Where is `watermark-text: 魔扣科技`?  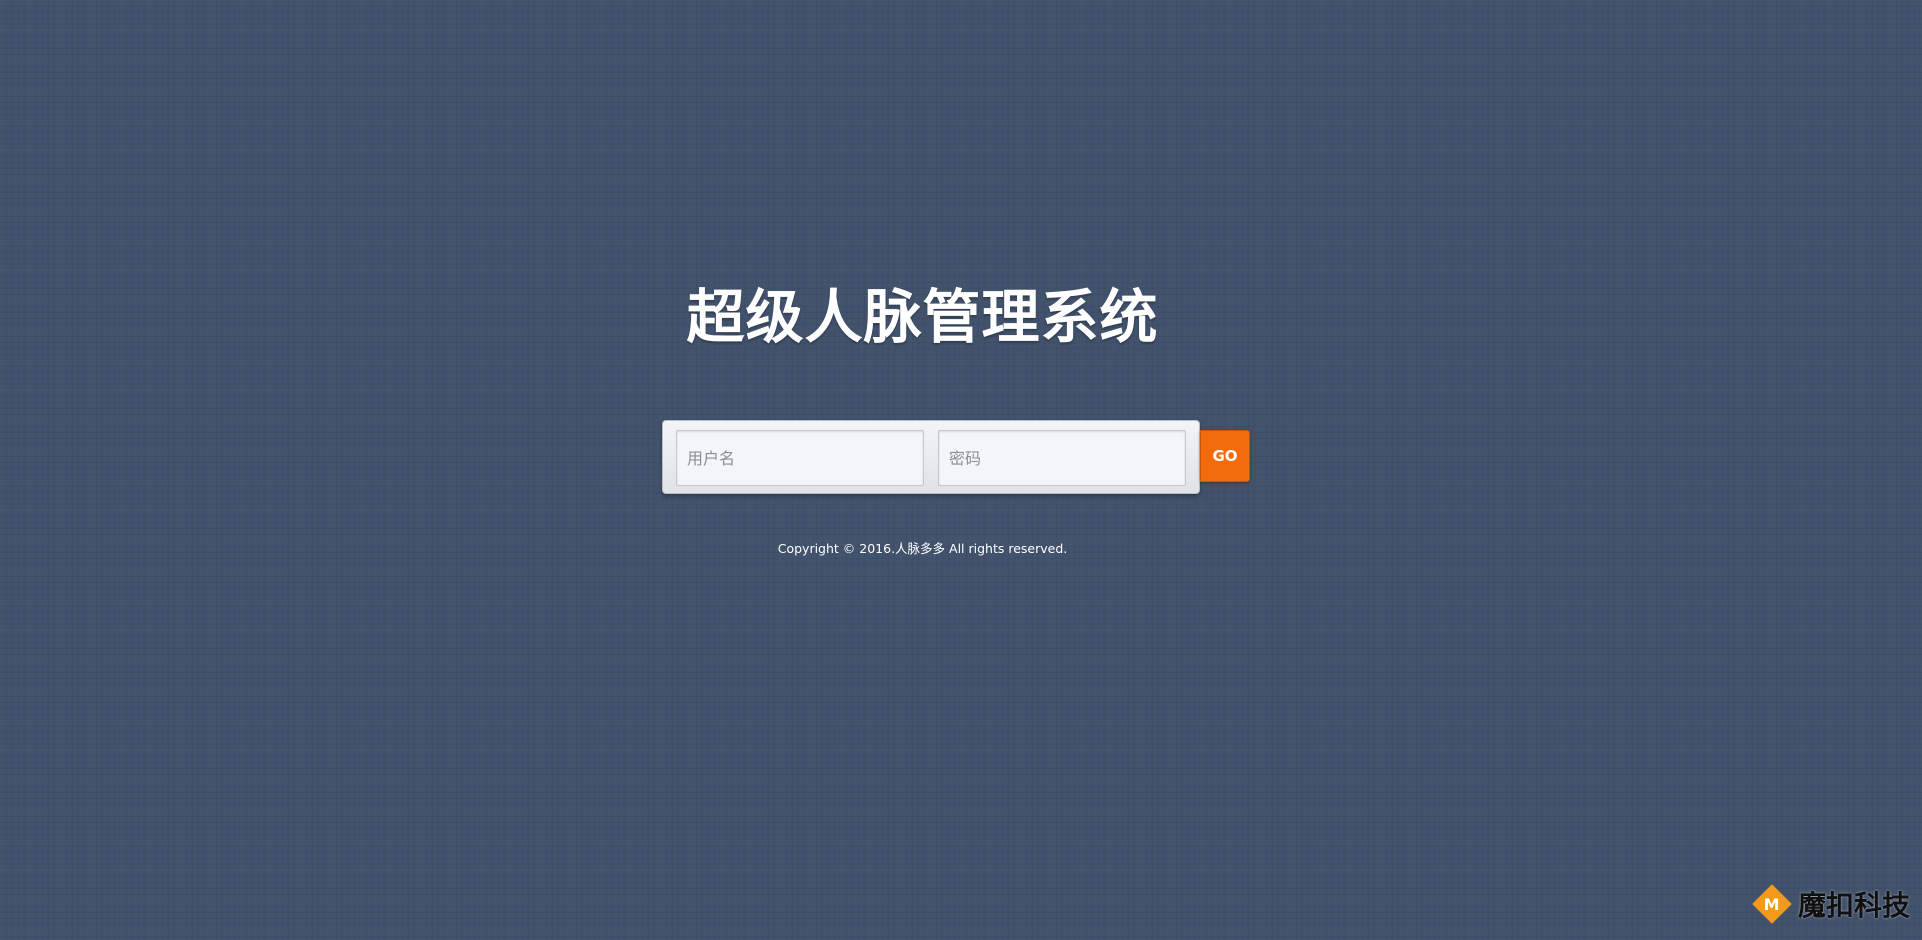 watermark-text: 魔扣科技 is located at coordinates (1853, 905).